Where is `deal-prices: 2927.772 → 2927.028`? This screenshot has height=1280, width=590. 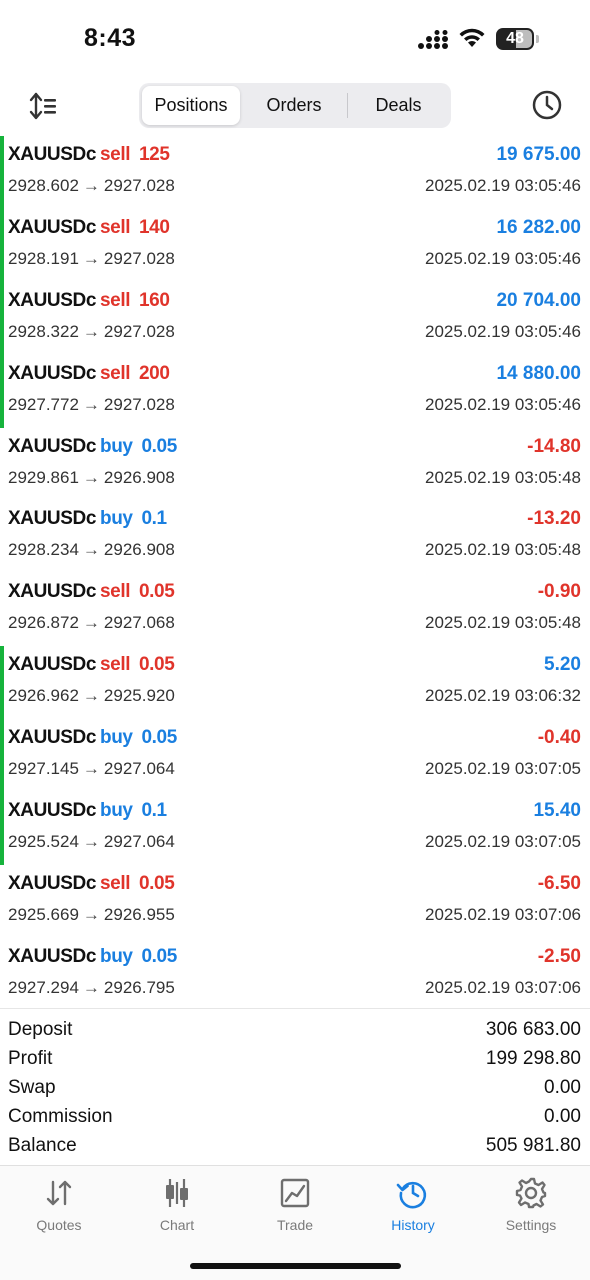
deal-prices: 2927.772 → 2927.028 is located at coordinates (91, 405).